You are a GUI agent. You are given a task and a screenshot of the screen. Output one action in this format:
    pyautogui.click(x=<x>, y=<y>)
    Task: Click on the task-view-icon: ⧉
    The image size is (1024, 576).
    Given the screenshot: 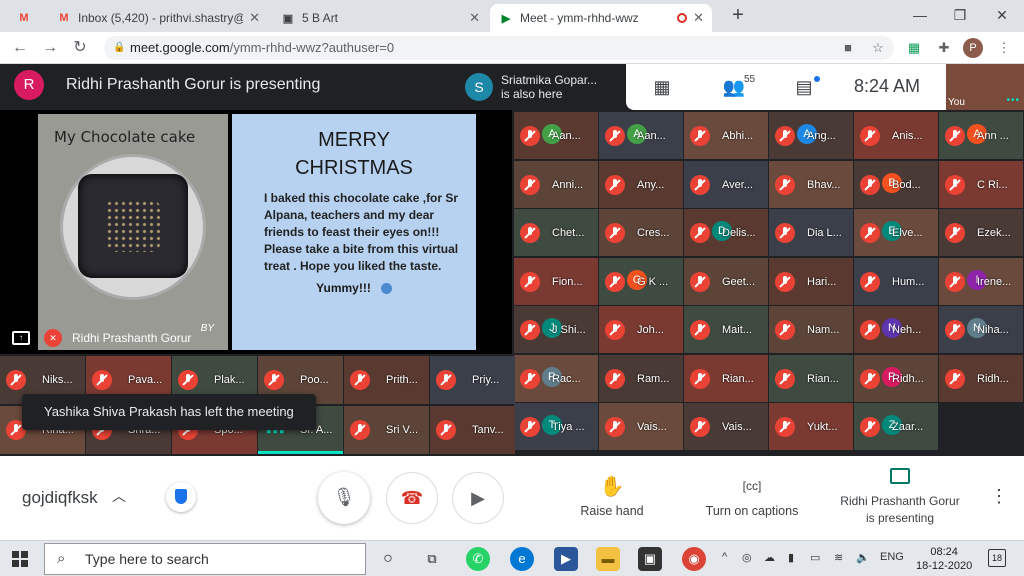 What is the action you would take?
    pyautogui.click(x=432, y=559)
    